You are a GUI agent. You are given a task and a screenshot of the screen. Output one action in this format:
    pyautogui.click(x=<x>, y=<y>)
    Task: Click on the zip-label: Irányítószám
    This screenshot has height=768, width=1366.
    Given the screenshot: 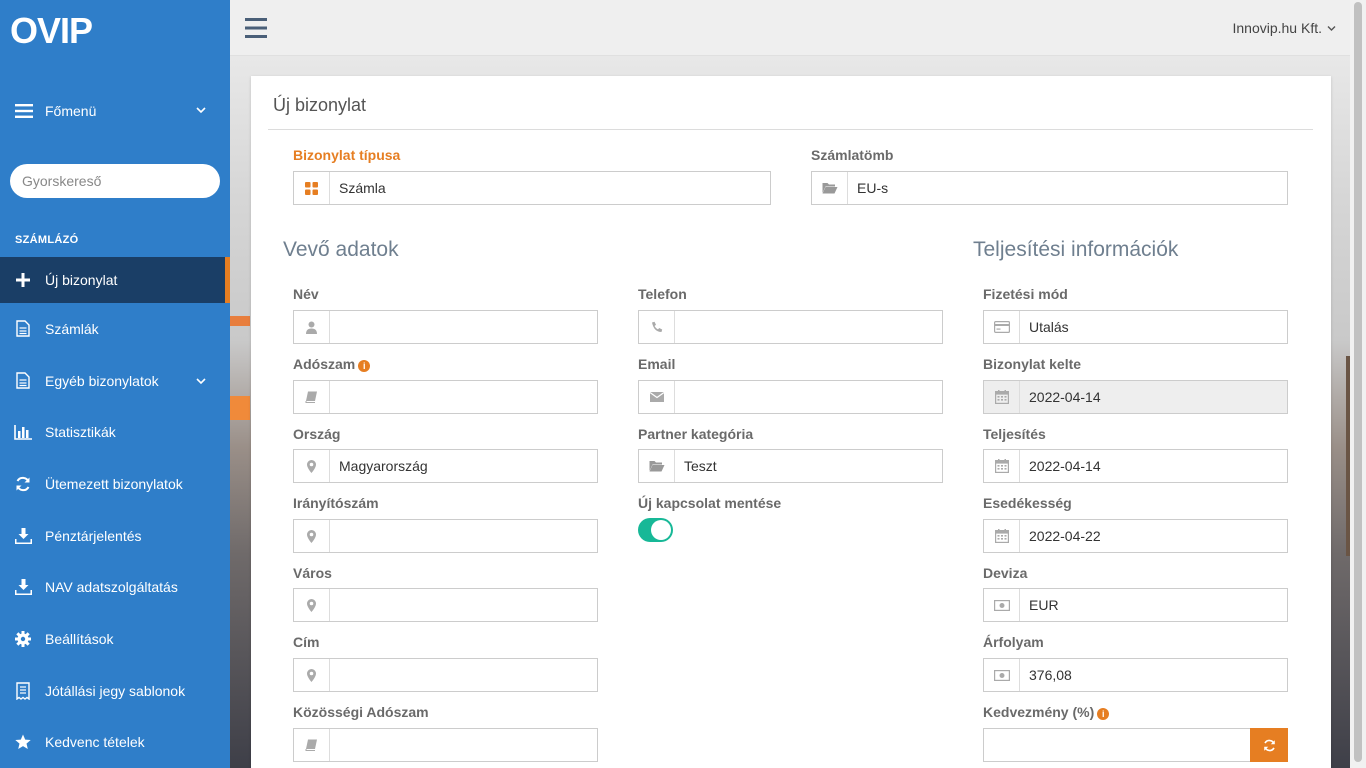 What is the action you would take?
    pyautogui.click(x=336, y=503)
    